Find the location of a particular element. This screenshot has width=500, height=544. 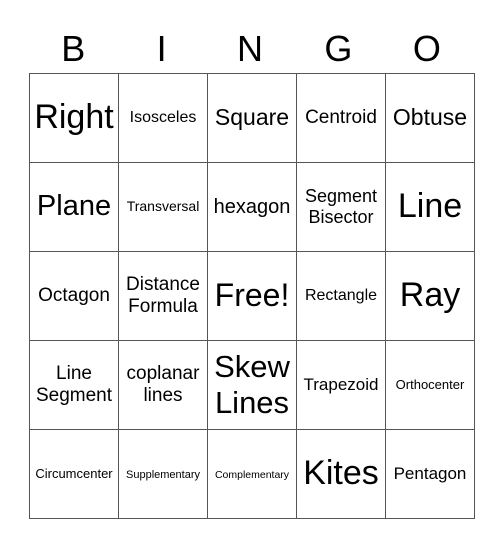

bingo-cell-label: Centroid is located at coordinates (341, 117).